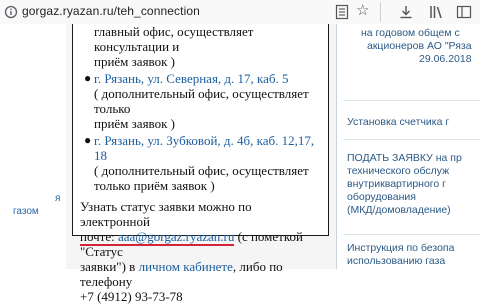 The height and width of the screenshot is (304, 480). What do you see at coordinates (176, 236) in the screenshot?
I see `email-link: aaa@gorgaz.ryazan.ru` at bounding box center [176, 236].